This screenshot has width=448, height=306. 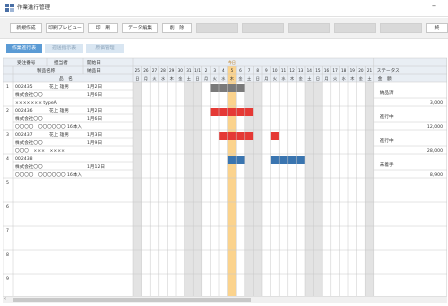 What do you see at coordinates (94, 62) in the screenshot?
I see `header-start-date: 開始日` at bounding box center [94, 62].